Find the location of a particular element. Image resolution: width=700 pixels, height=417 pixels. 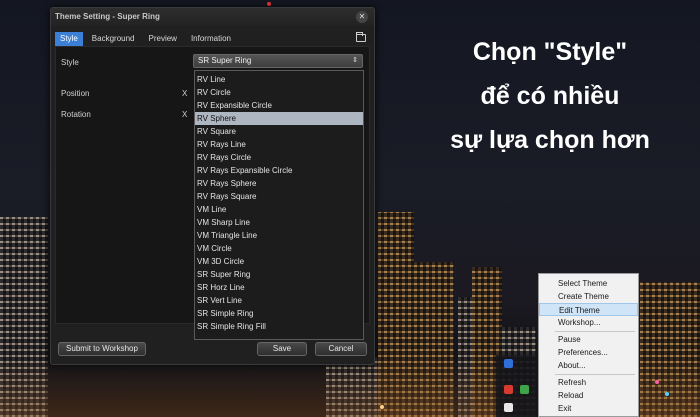

position-label: Position is located at coordinates (75, 93).